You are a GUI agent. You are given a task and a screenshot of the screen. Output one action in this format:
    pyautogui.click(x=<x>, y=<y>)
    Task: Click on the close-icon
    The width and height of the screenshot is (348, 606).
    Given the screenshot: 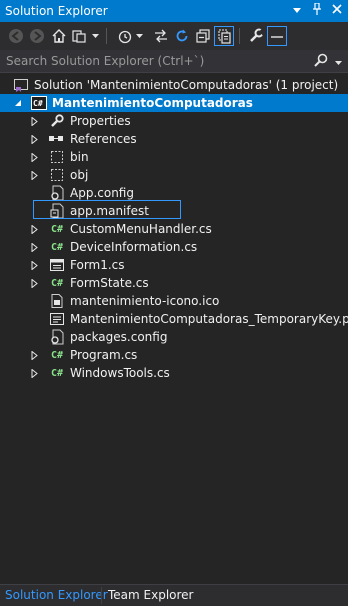 What is the action you would take?
    pyautogui.click(x=337, y=11)
    